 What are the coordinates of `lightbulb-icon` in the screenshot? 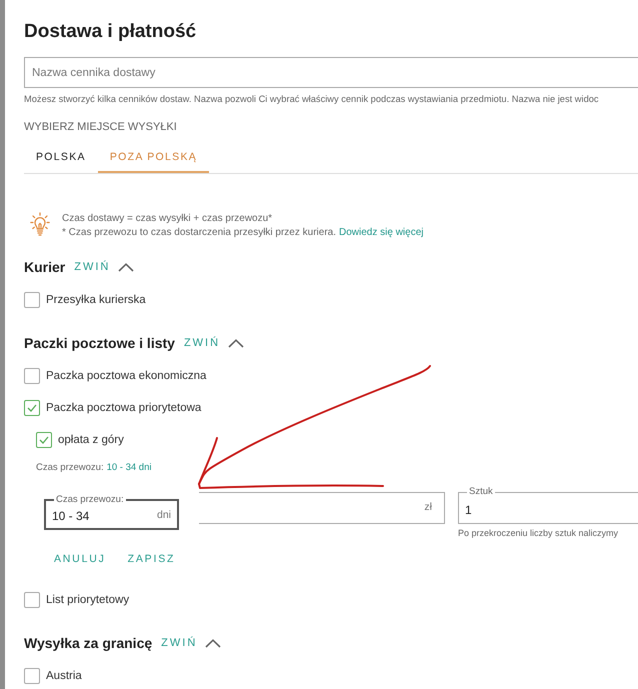 It's located at (40, 224).